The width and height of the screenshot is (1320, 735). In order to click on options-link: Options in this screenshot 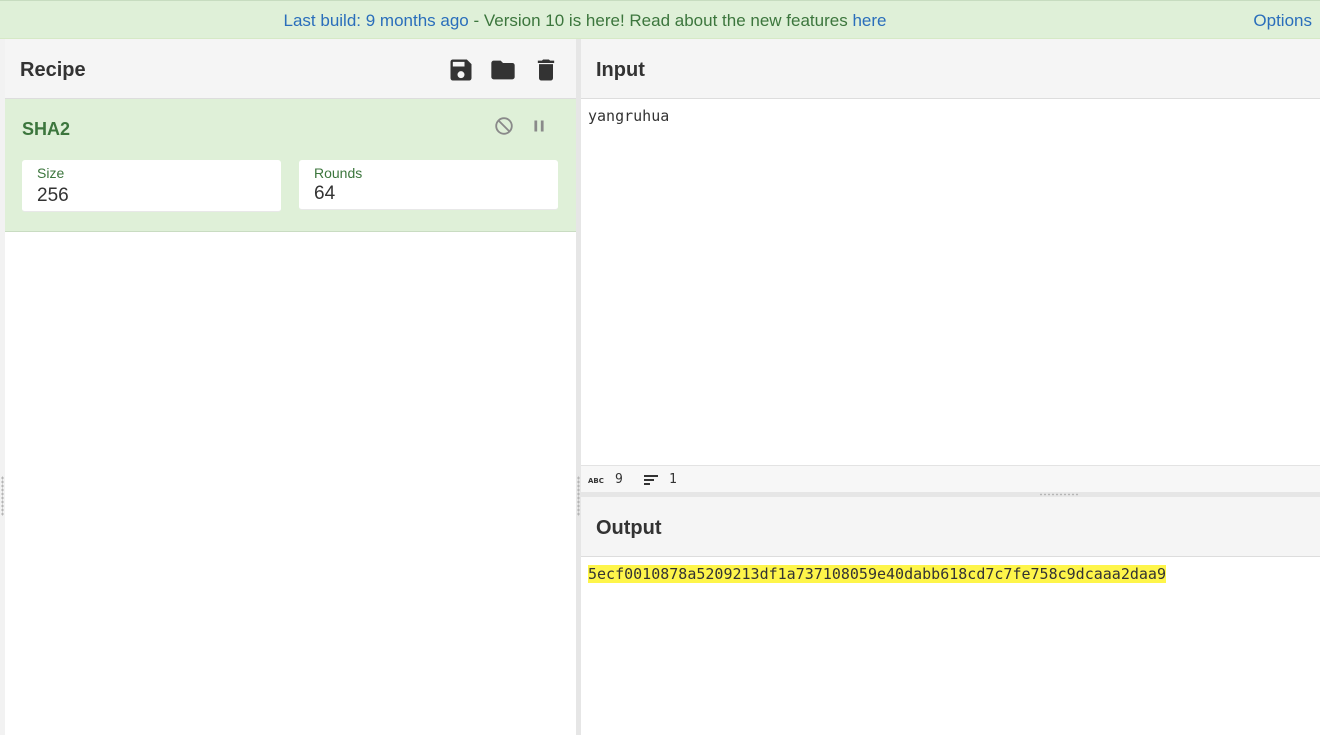, I will do `click(1282, 20)`.